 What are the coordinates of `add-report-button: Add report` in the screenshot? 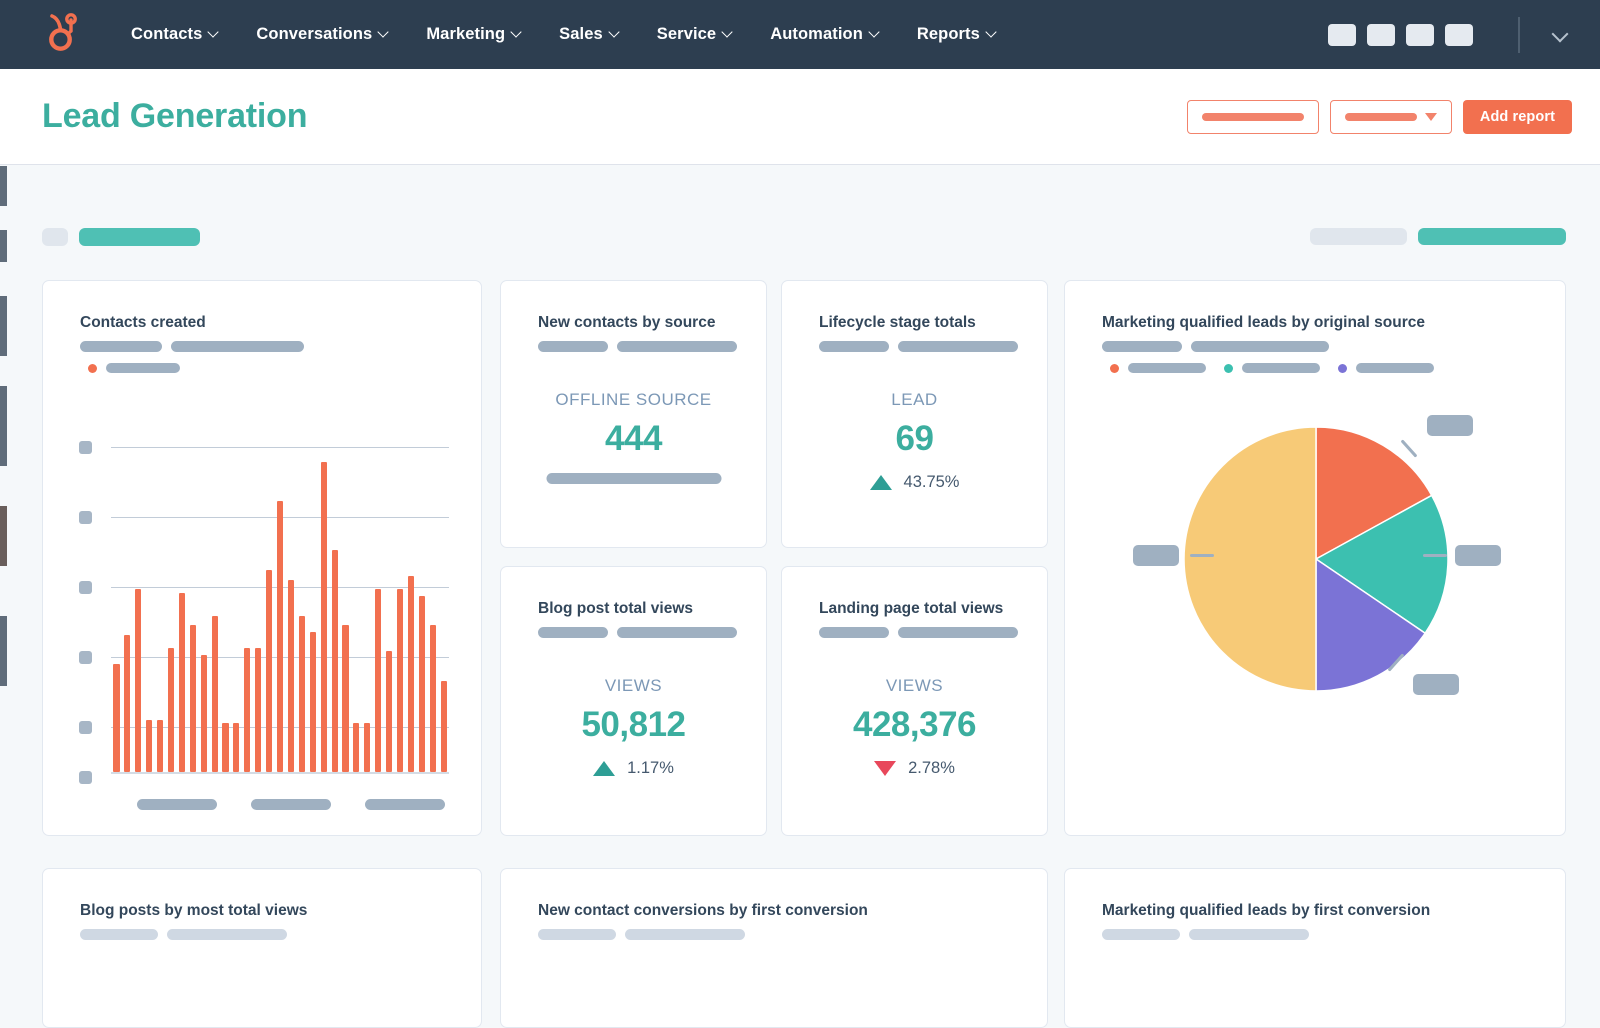 It's located at (1517, 116).